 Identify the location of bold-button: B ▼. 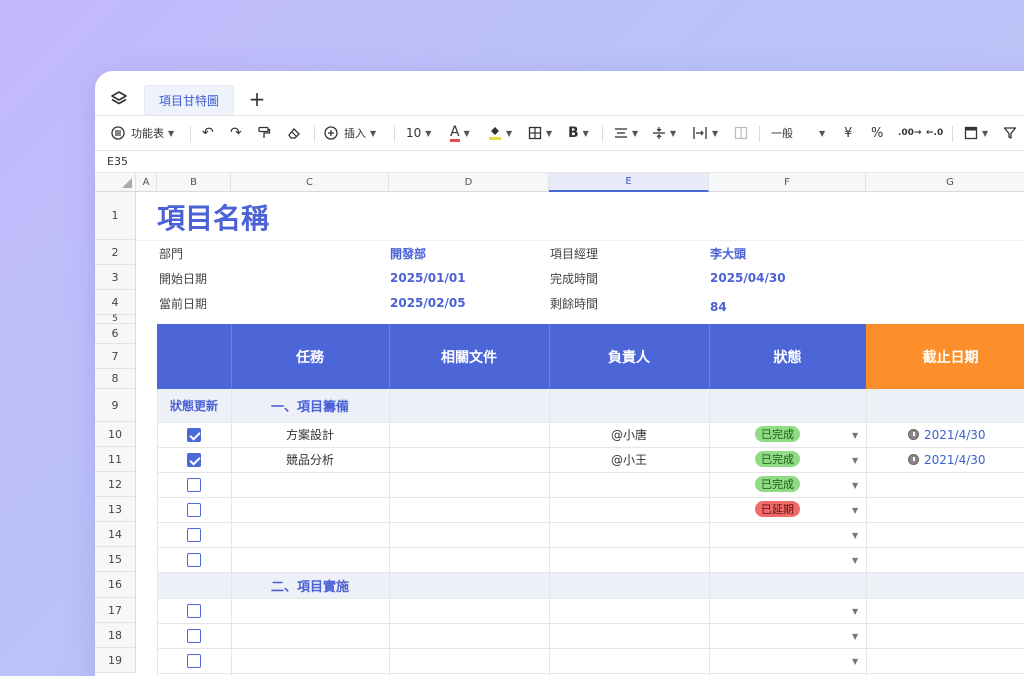
(578, 133).